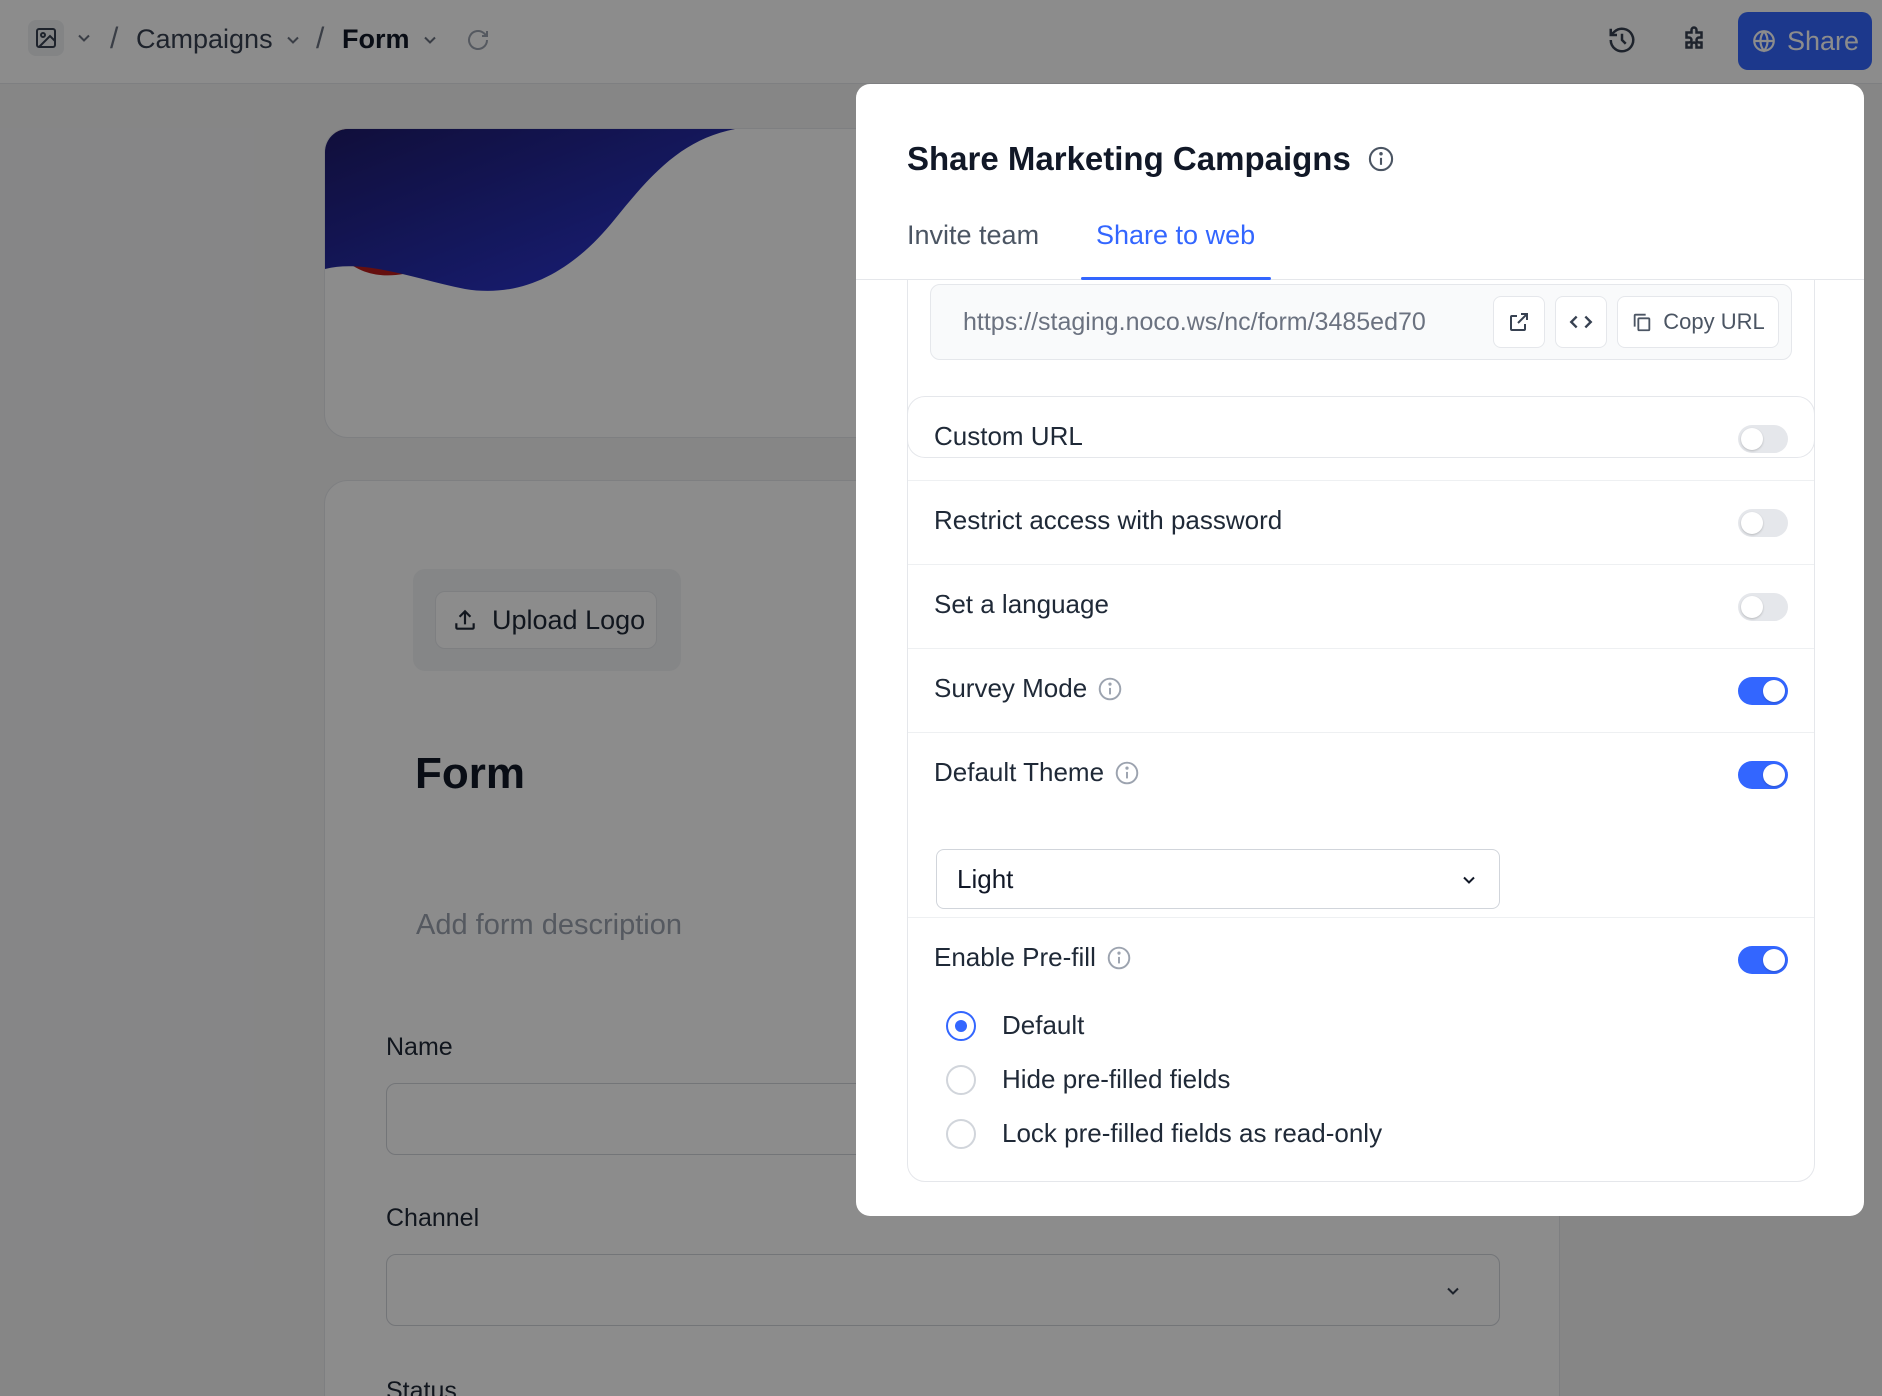 The width and height of the screenshot is (1882, 1396). What do you see at coordinates (1763, 607) in the screenshot?
I see `language-toggle` at bounding box center [1763, 607].